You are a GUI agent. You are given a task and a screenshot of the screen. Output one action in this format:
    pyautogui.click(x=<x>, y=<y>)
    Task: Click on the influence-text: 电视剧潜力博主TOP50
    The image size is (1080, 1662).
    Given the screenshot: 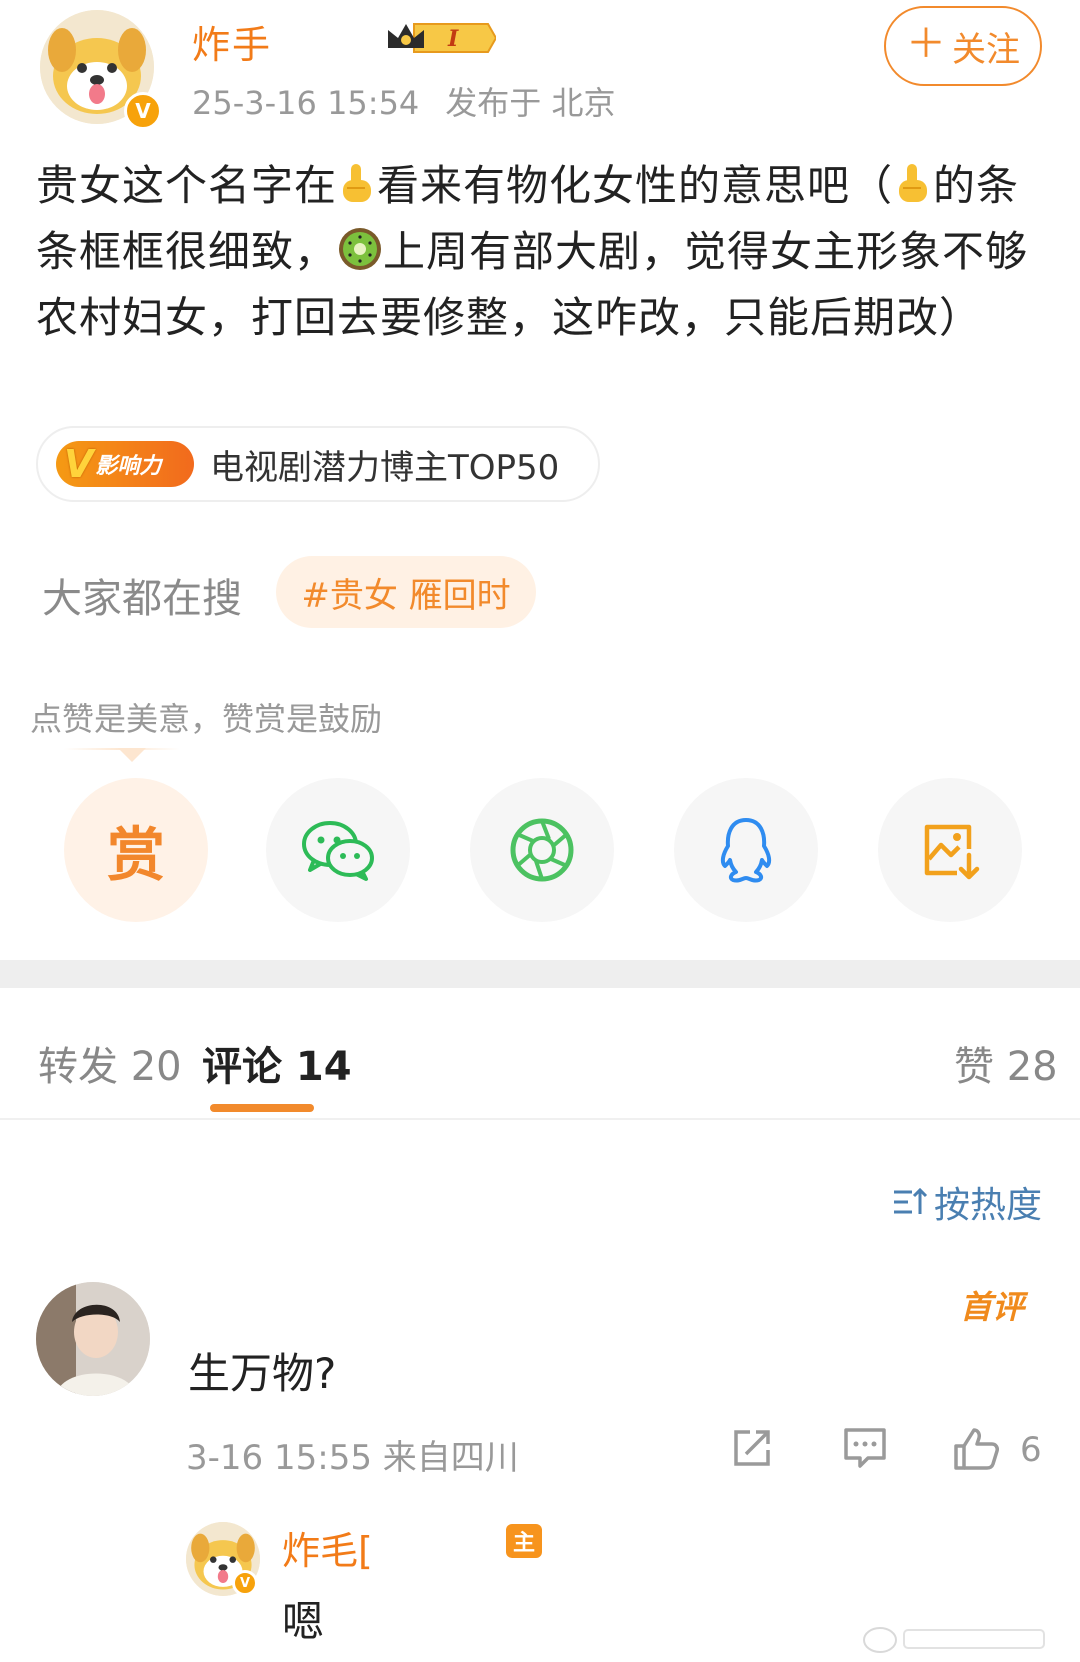 What is the action you would take?
    pyautogui.click(x=385, y=467)
    